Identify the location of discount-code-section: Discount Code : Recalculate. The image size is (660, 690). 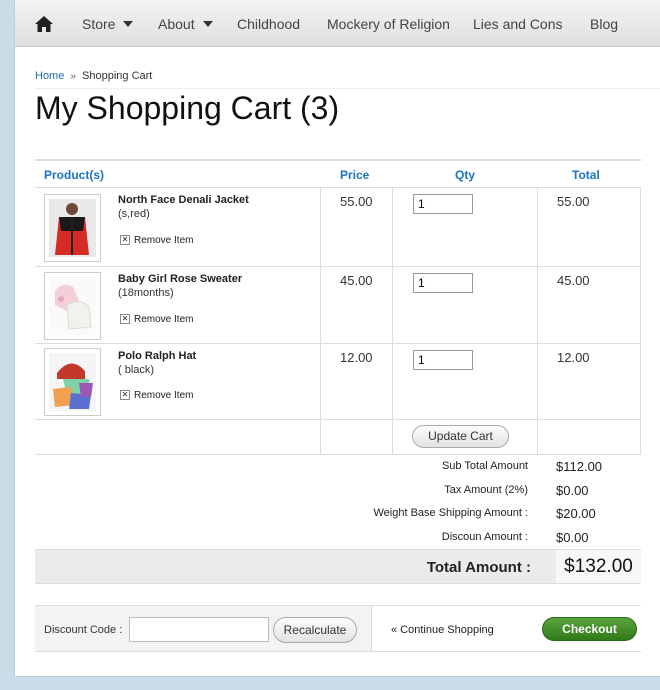
(203, 628).